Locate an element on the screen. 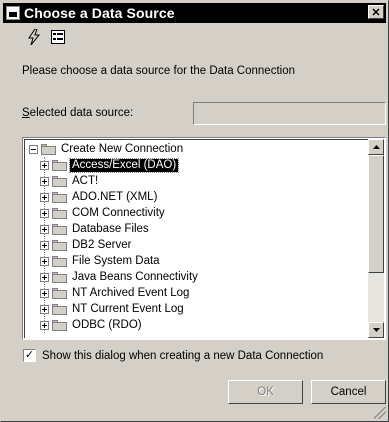 The image size is (389, 422). selected-source-label: Selected data source: is located at coordinates (77, 113).